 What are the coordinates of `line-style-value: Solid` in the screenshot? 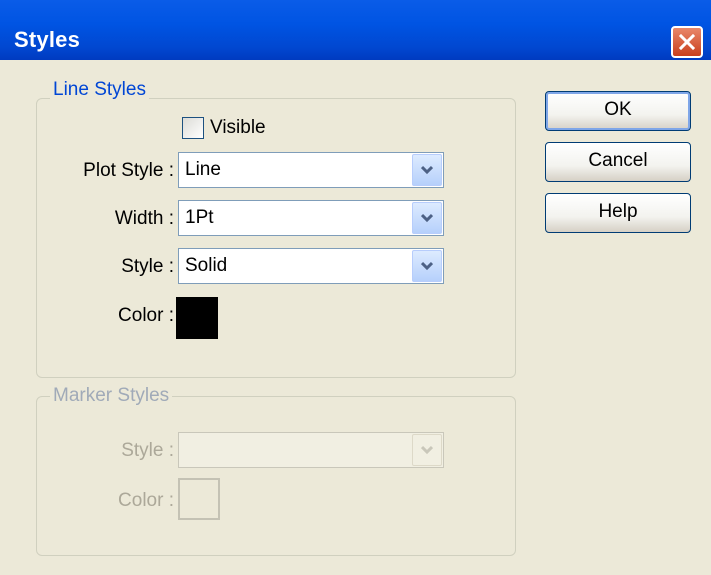 It's located at (206, 265).